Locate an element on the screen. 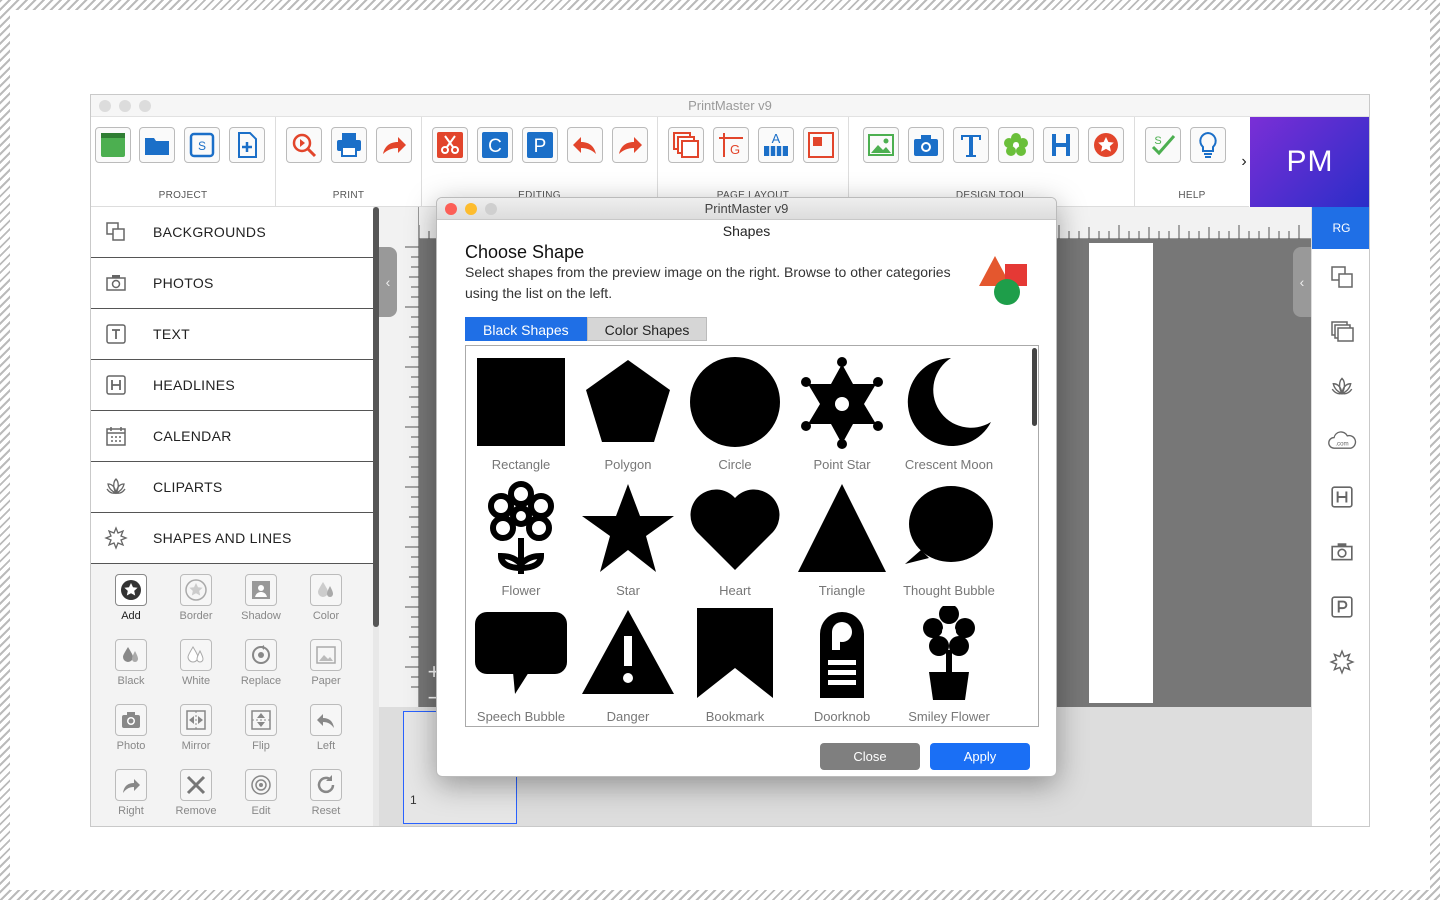 The height and width of the screenshot is (900, 1440). tool-edit: Edit is located at coordinates (261, 797).